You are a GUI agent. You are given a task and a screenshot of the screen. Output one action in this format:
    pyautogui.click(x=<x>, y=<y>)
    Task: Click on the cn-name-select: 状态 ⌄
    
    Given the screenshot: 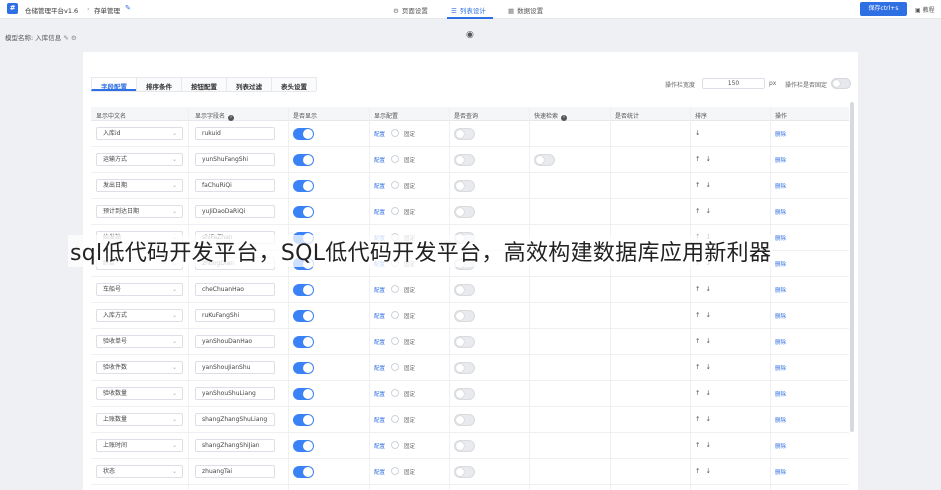 What is the action you would take?
    pyautogui.click(x=139, y=471)
    